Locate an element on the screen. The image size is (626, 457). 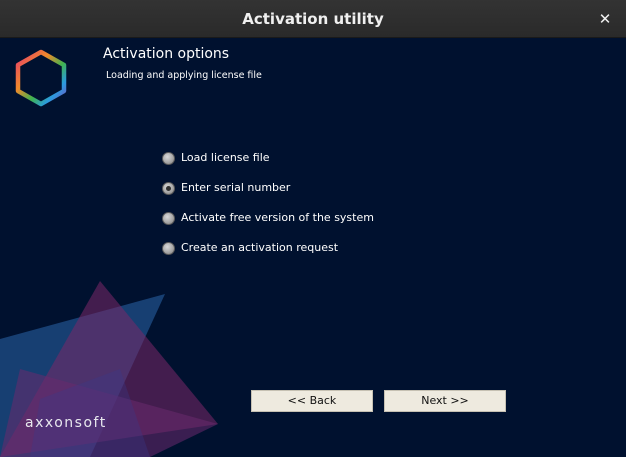
option-label: Create an activation request is located at coordinates (260, 247).